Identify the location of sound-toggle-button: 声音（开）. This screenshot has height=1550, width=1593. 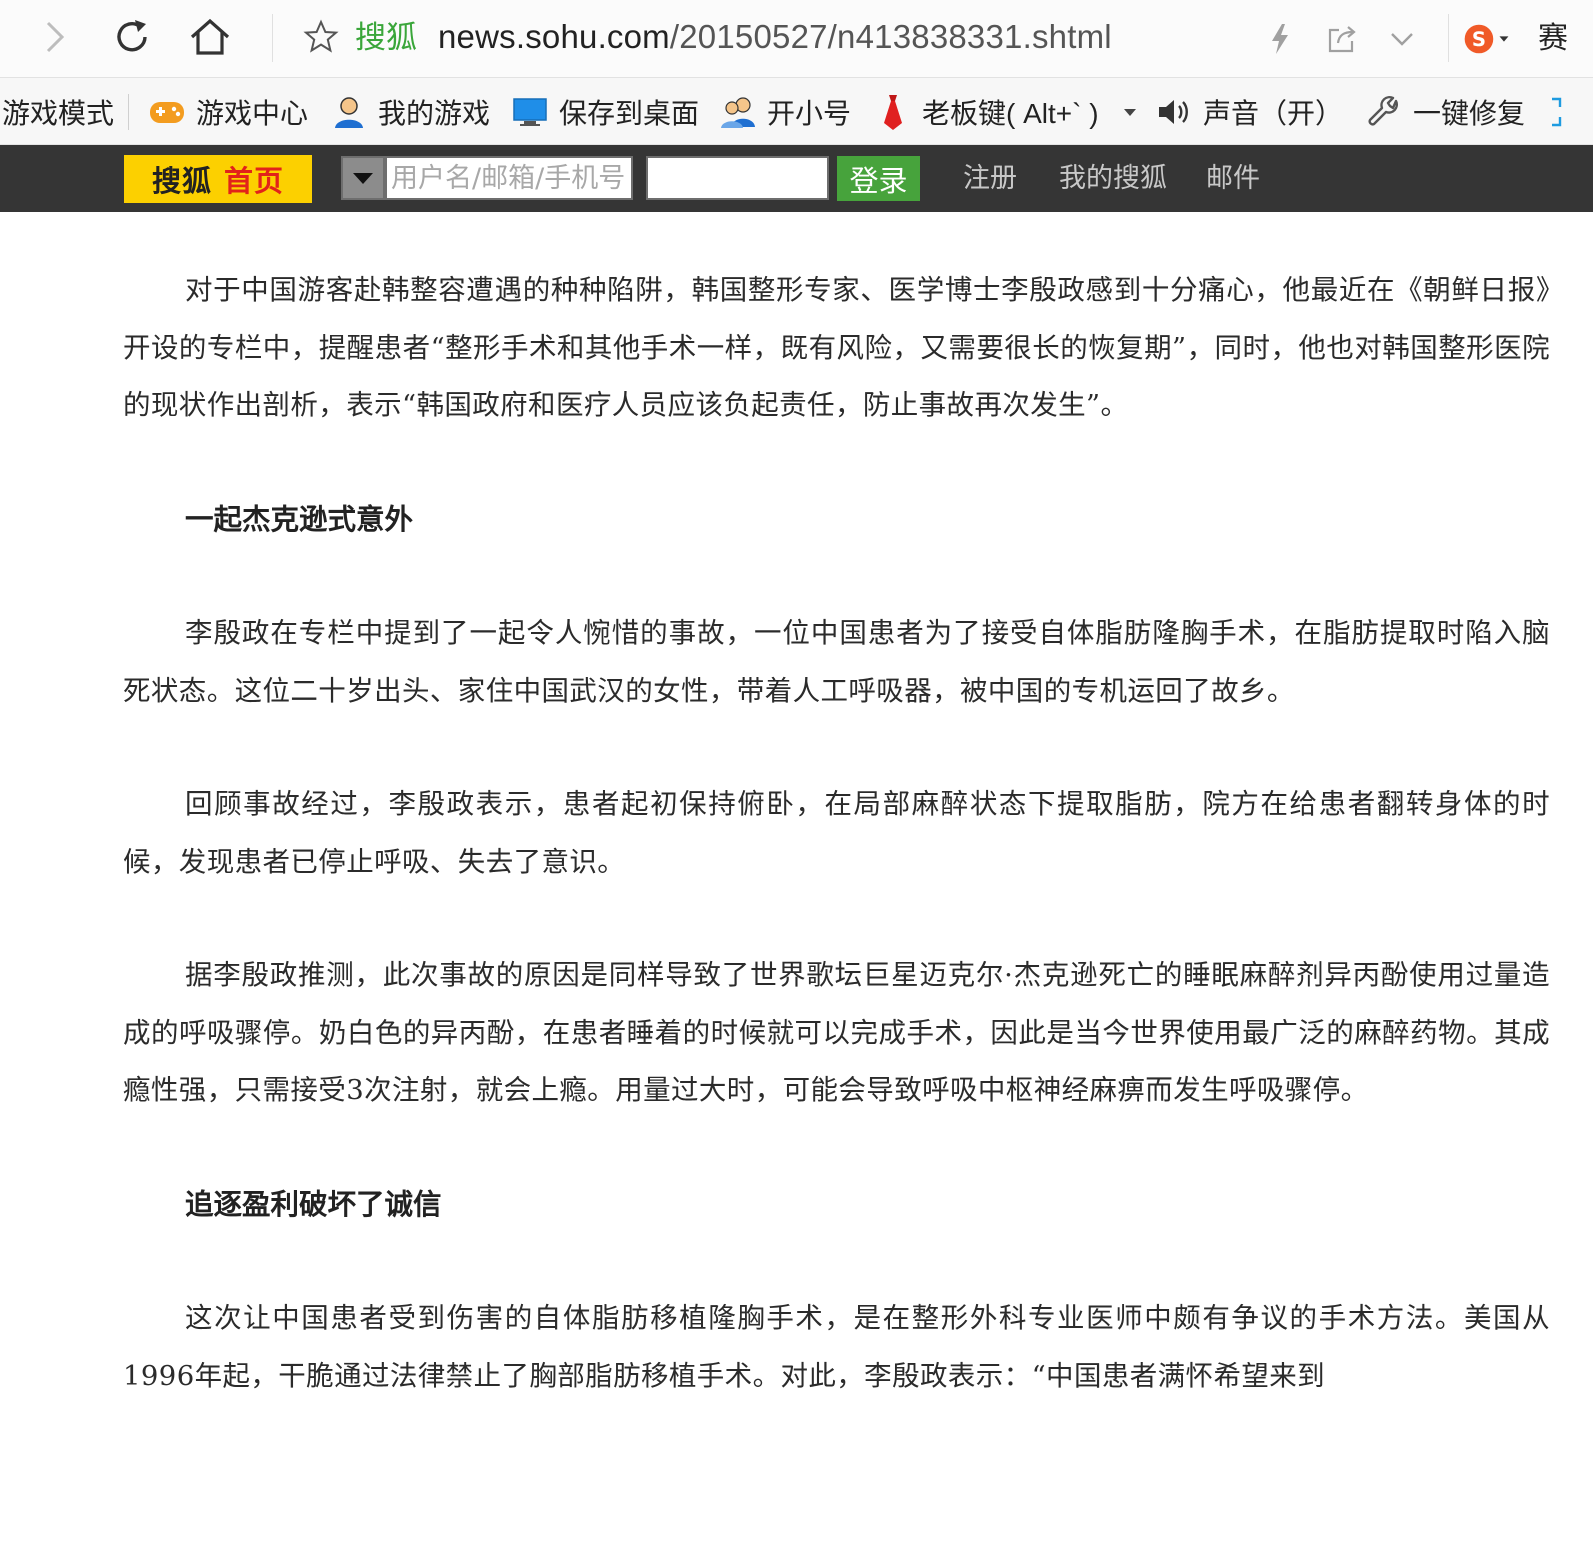
(1249, 111).